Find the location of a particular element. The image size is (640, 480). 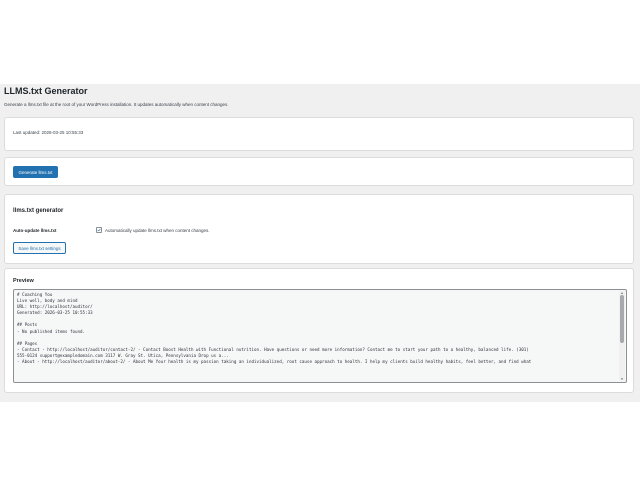

preview-scrollbar: ▲ ▼ is located at coordinates (622, 336).